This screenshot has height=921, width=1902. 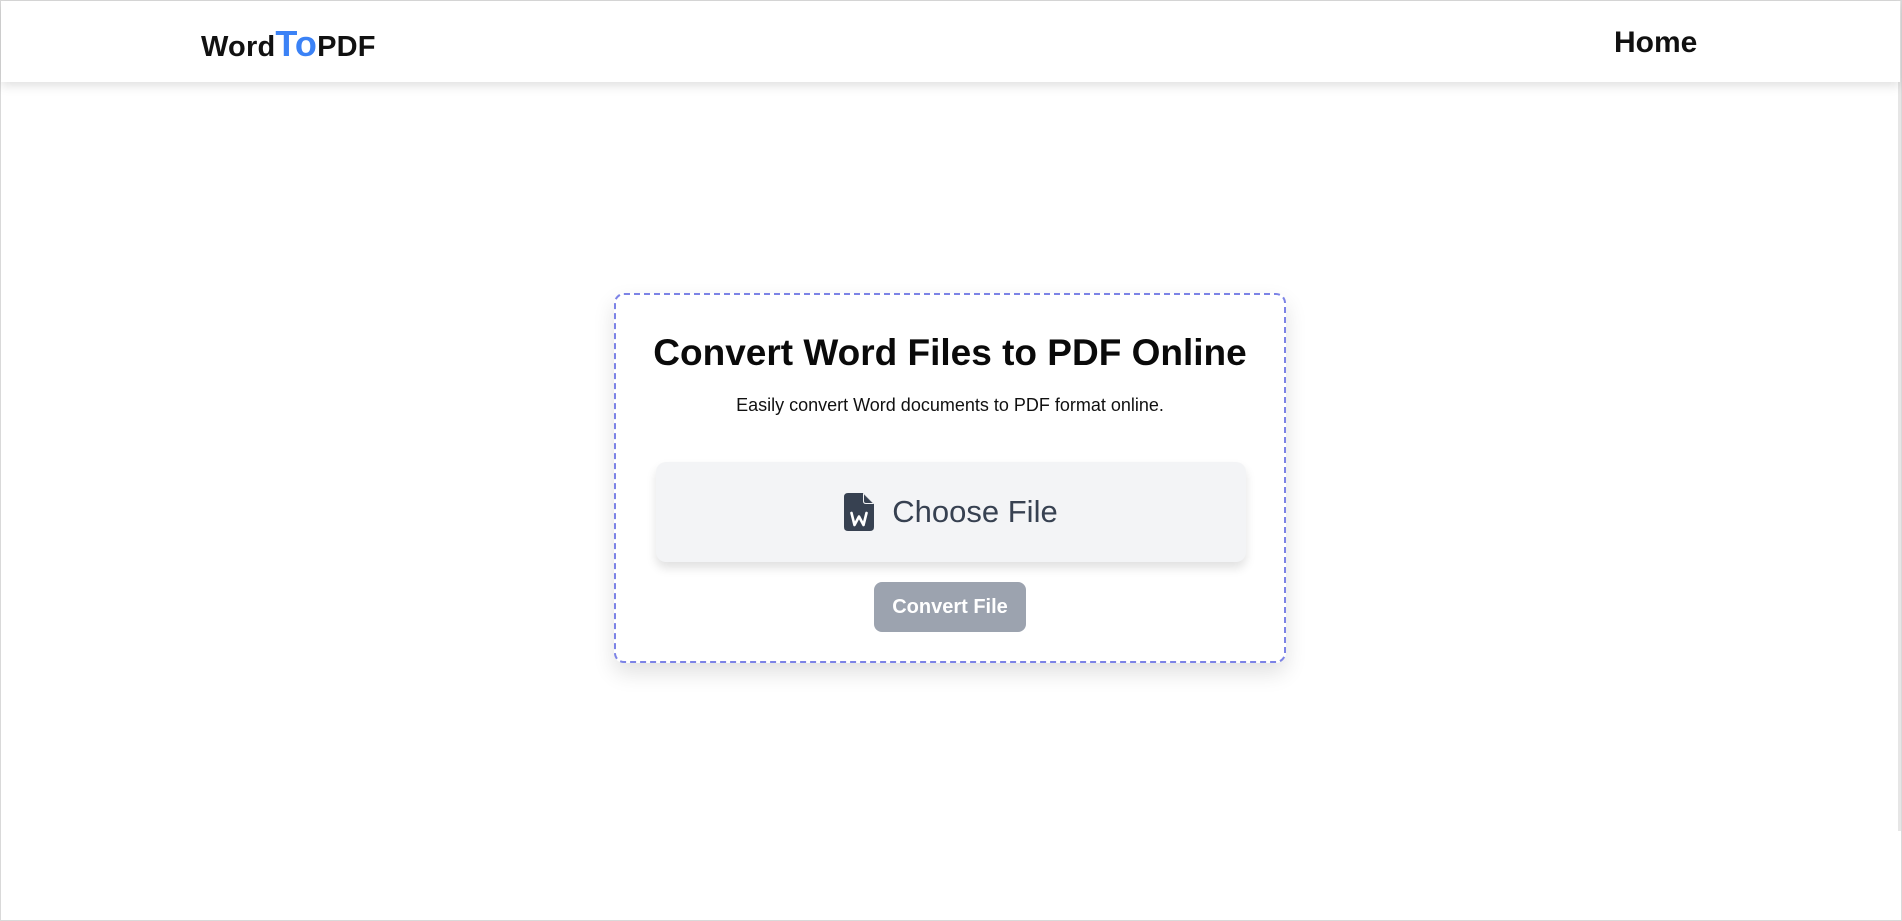 I want to click on site-logo: WordToPDF, so click(x=288, y=45).